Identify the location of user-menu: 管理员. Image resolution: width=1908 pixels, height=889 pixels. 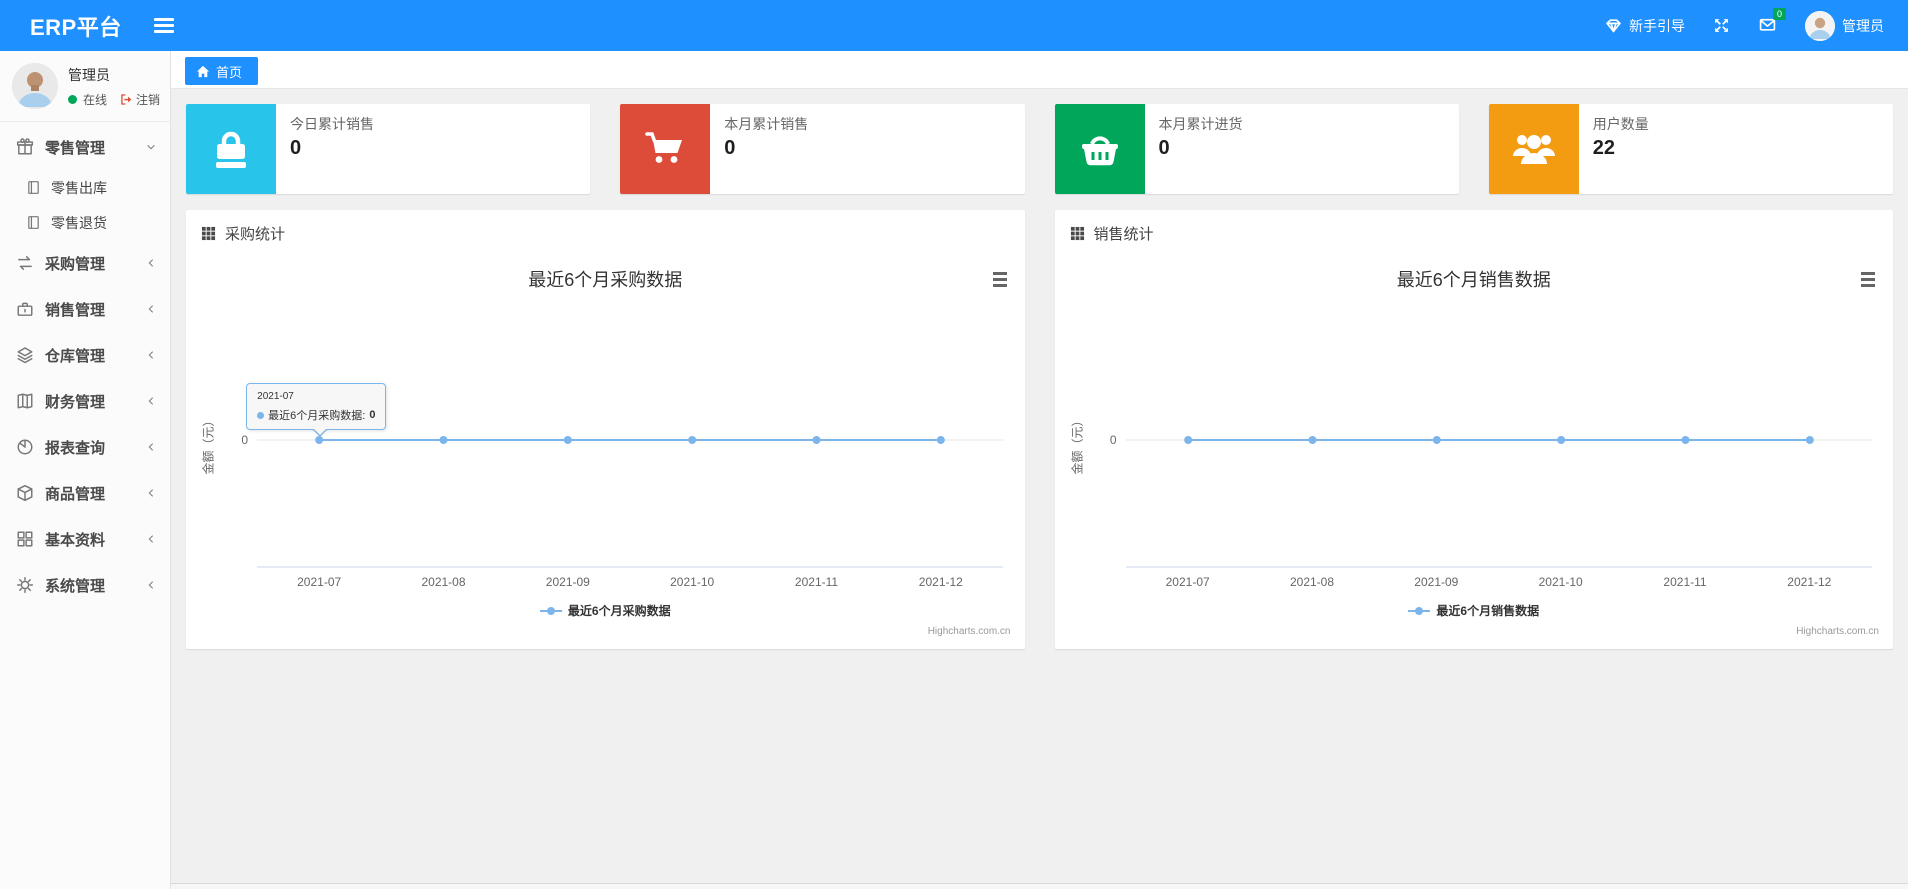
(1844, 25).